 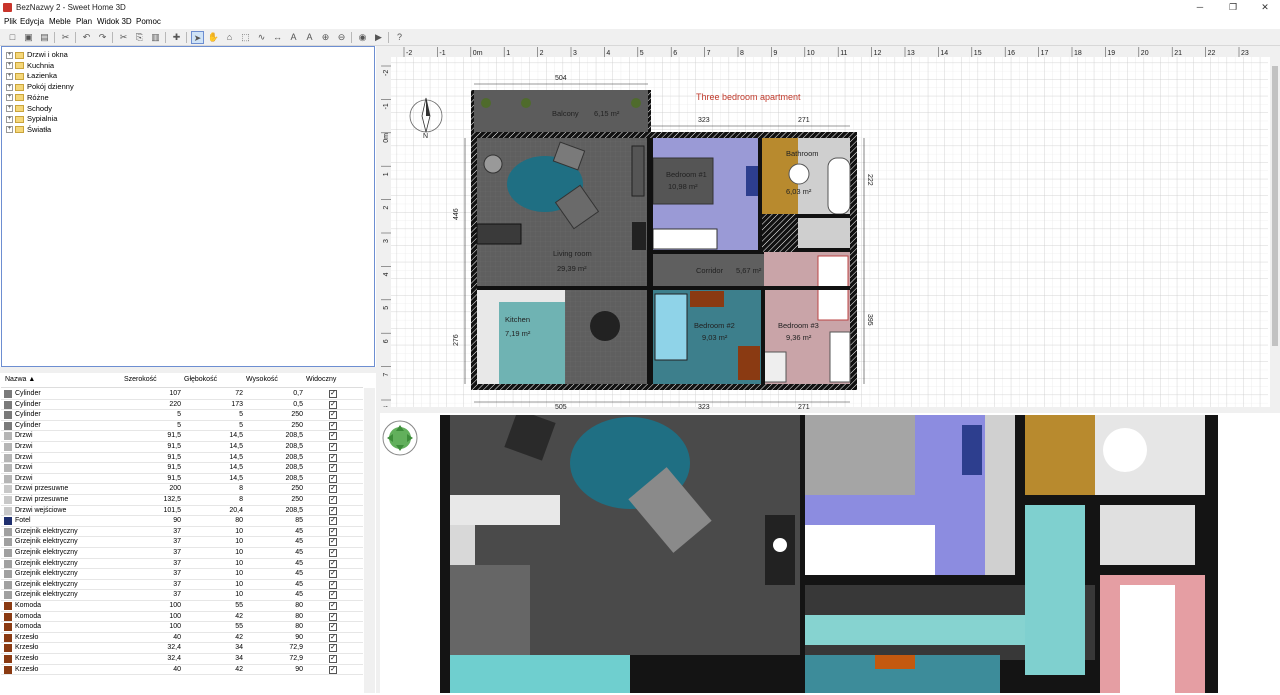 I want to click on create-dimensions-icon: ↔, so click(x=277, y=37).